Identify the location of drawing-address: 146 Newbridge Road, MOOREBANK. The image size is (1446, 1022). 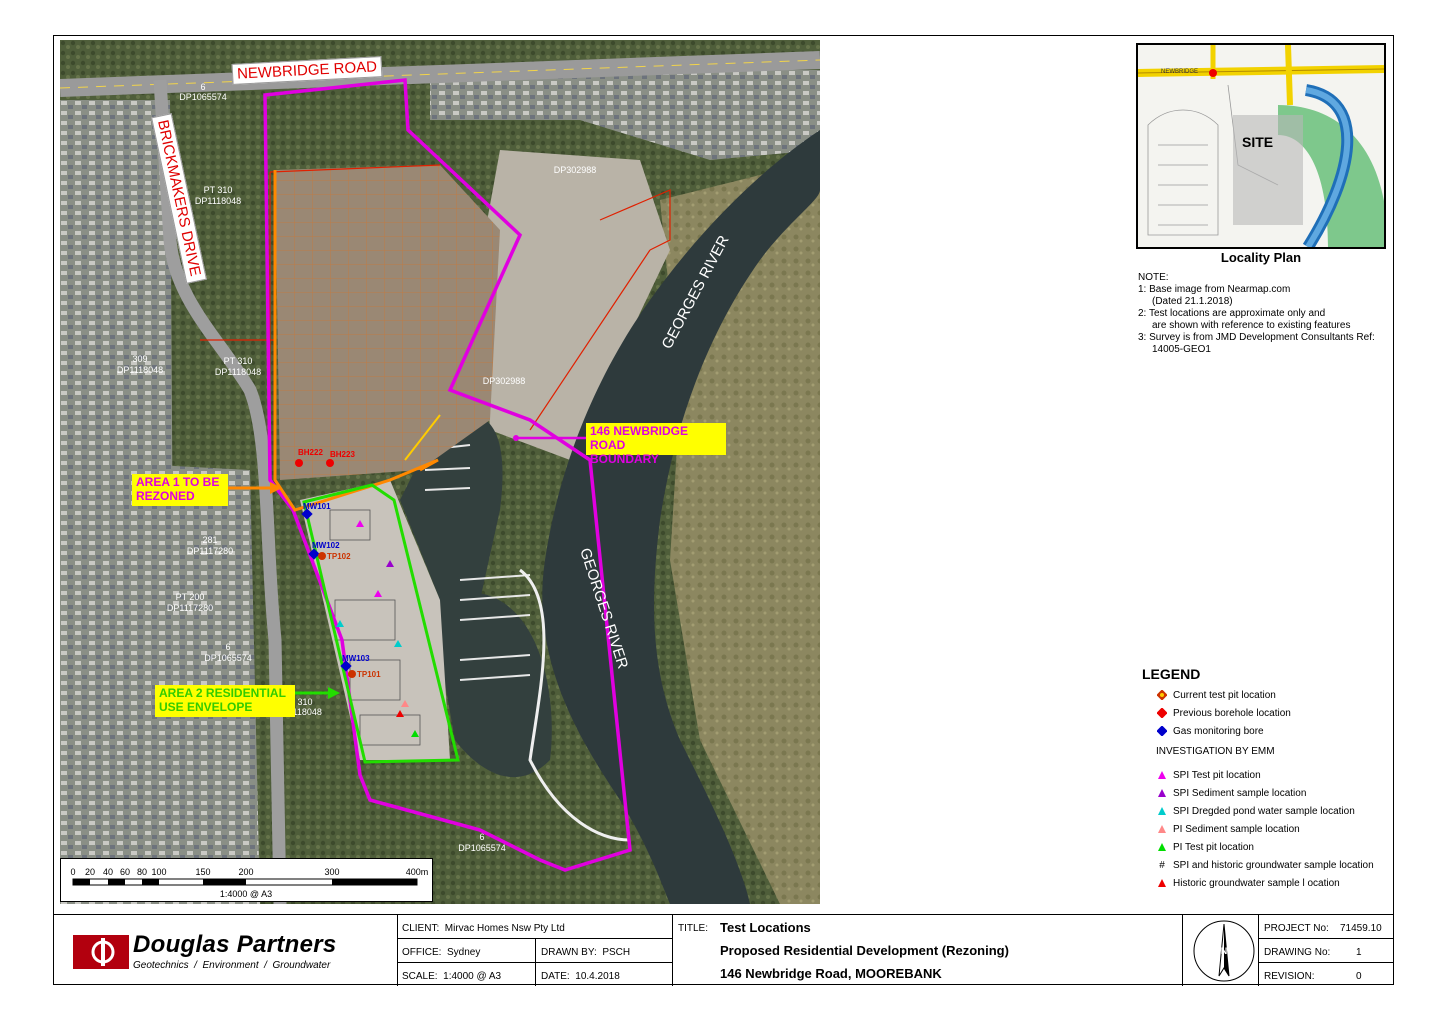
(831, 973).